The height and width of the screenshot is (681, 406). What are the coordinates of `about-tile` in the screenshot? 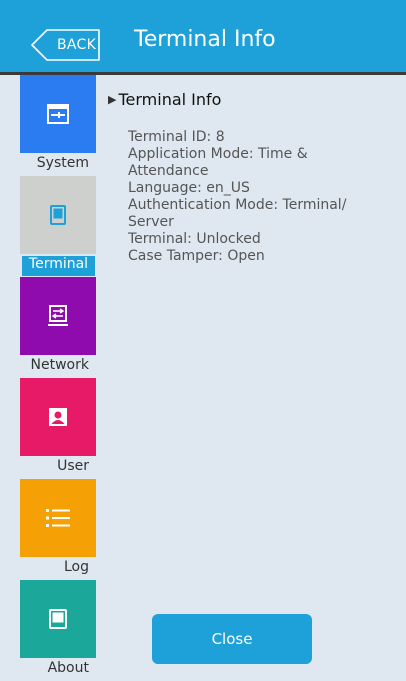 It's located at (58, 619).